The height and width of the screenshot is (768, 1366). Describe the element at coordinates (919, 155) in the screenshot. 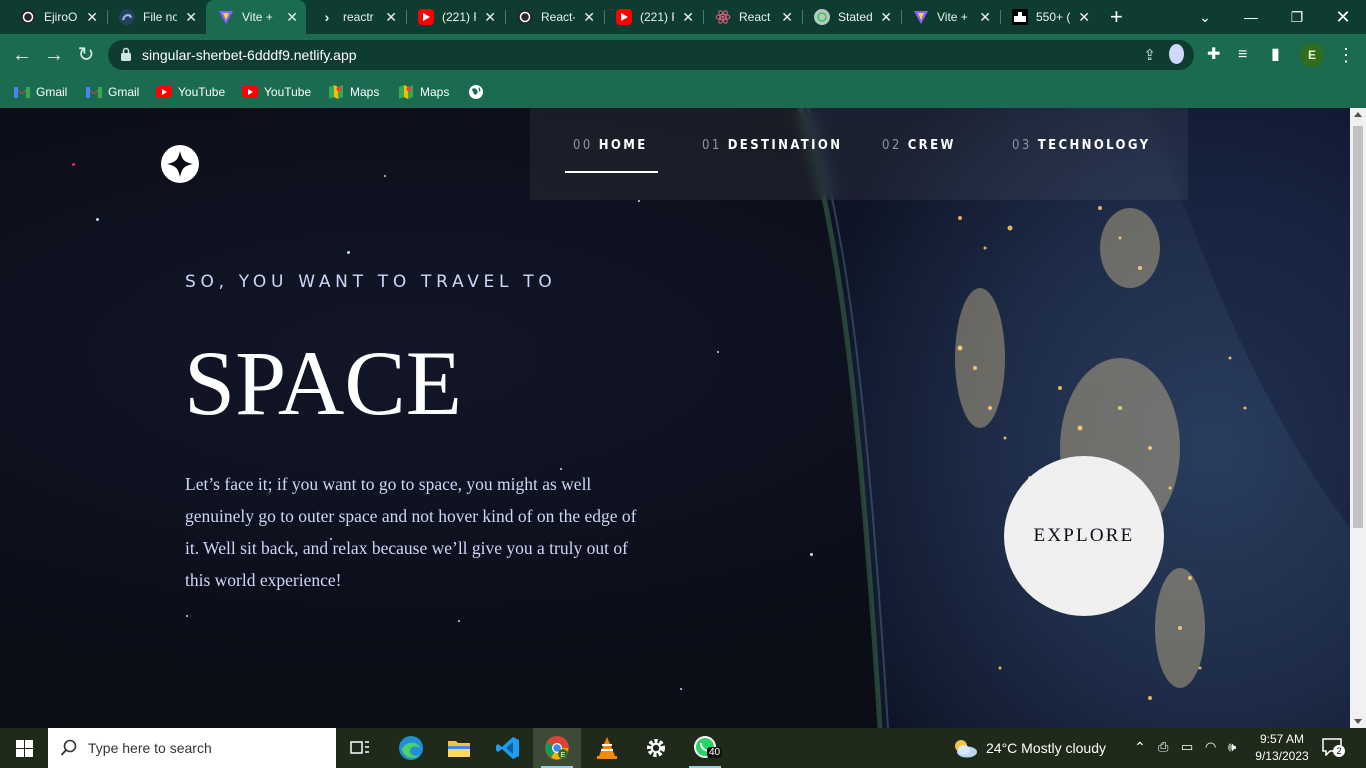

I see `nav-item-crew: 02 CREW` at that location.